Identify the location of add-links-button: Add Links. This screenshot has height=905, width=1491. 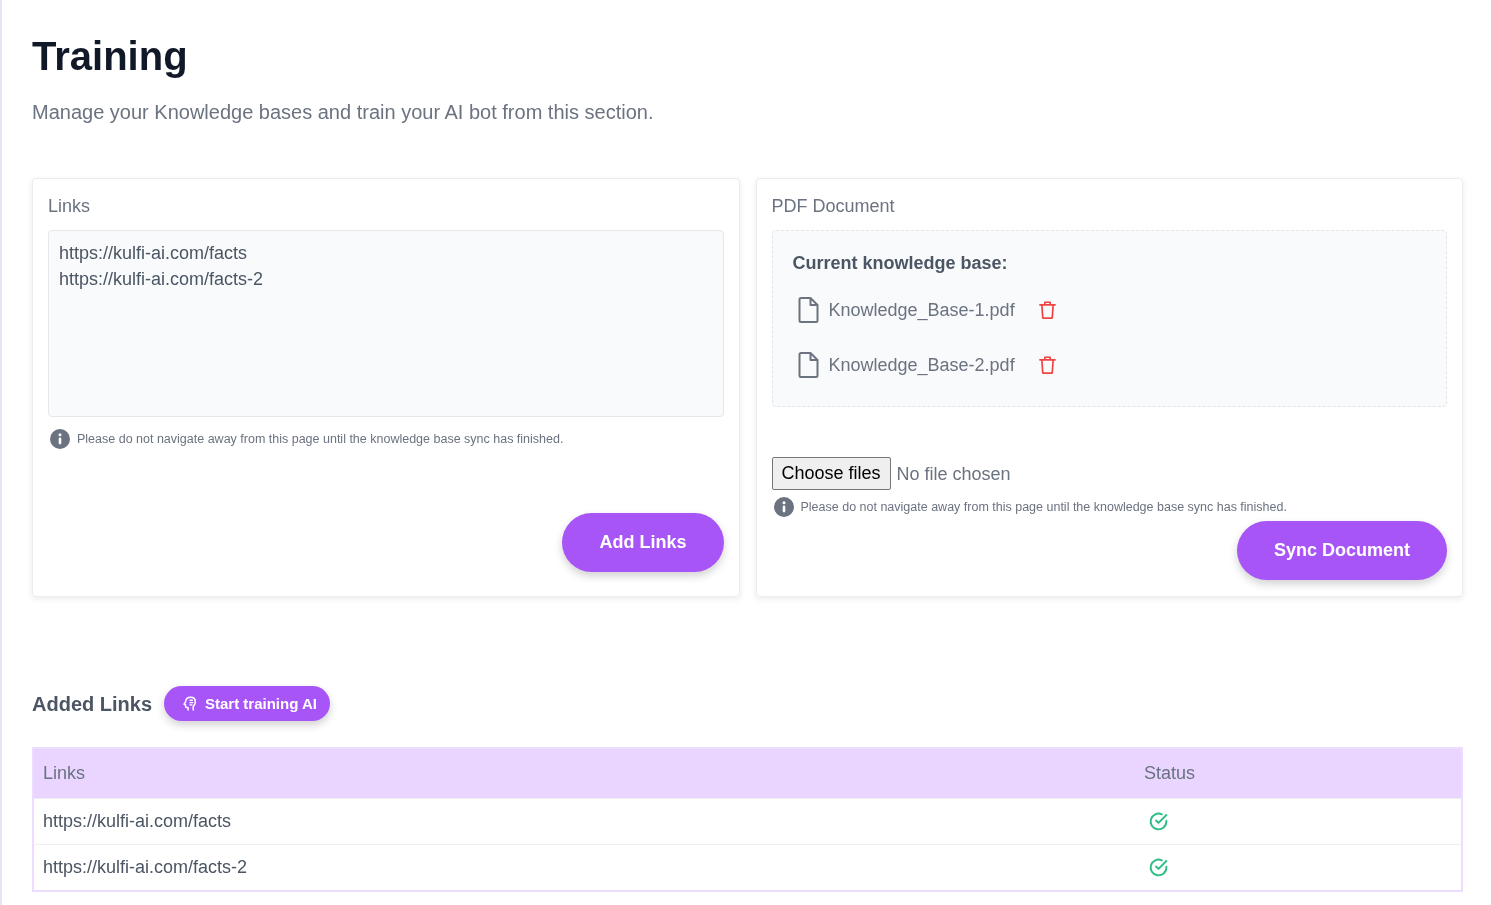
(643, 542).